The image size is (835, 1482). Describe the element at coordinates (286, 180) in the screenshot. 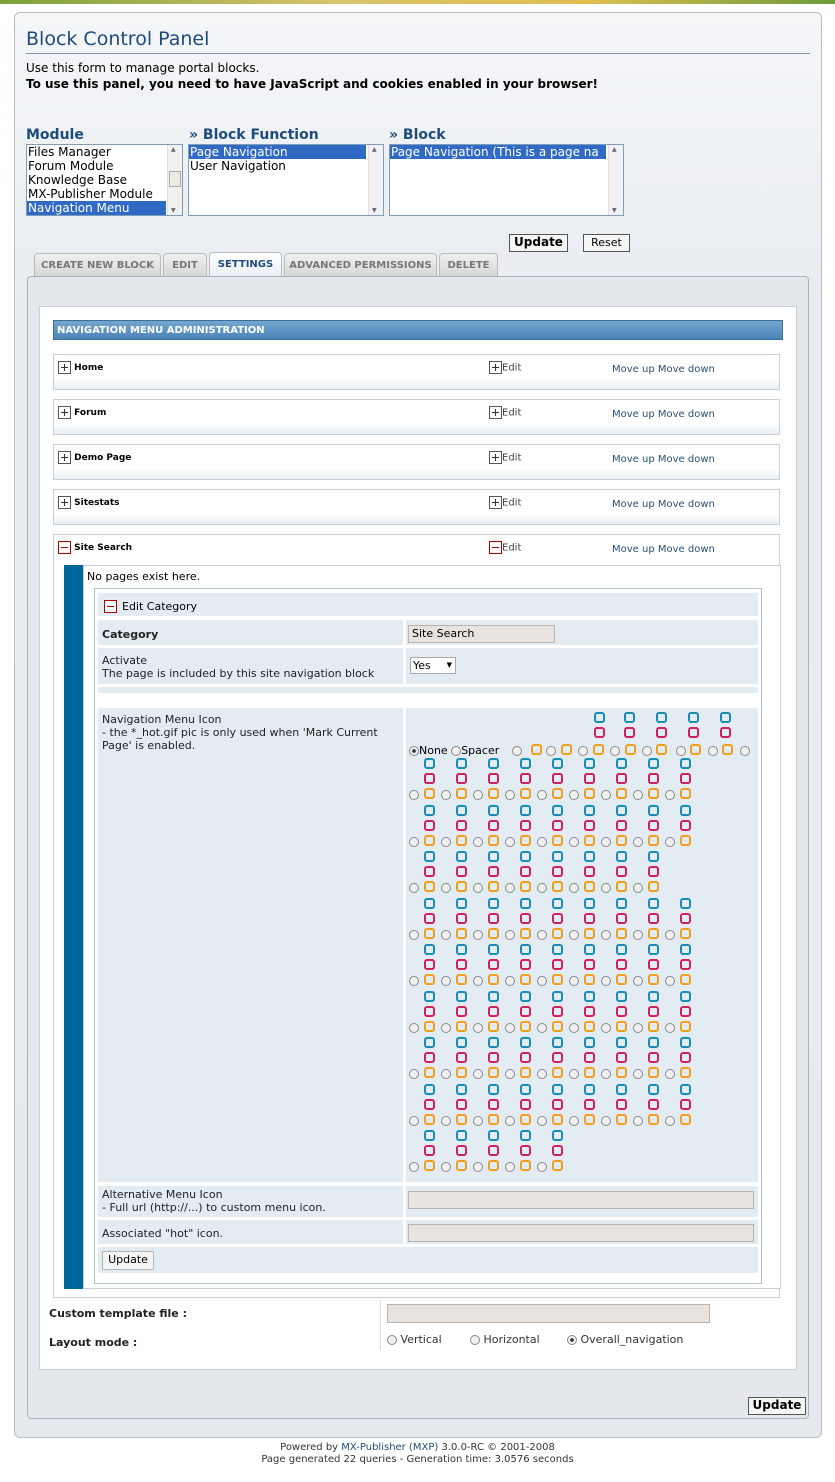

I see `block-function-listbox: Page Navigation User Navigation` at that location.